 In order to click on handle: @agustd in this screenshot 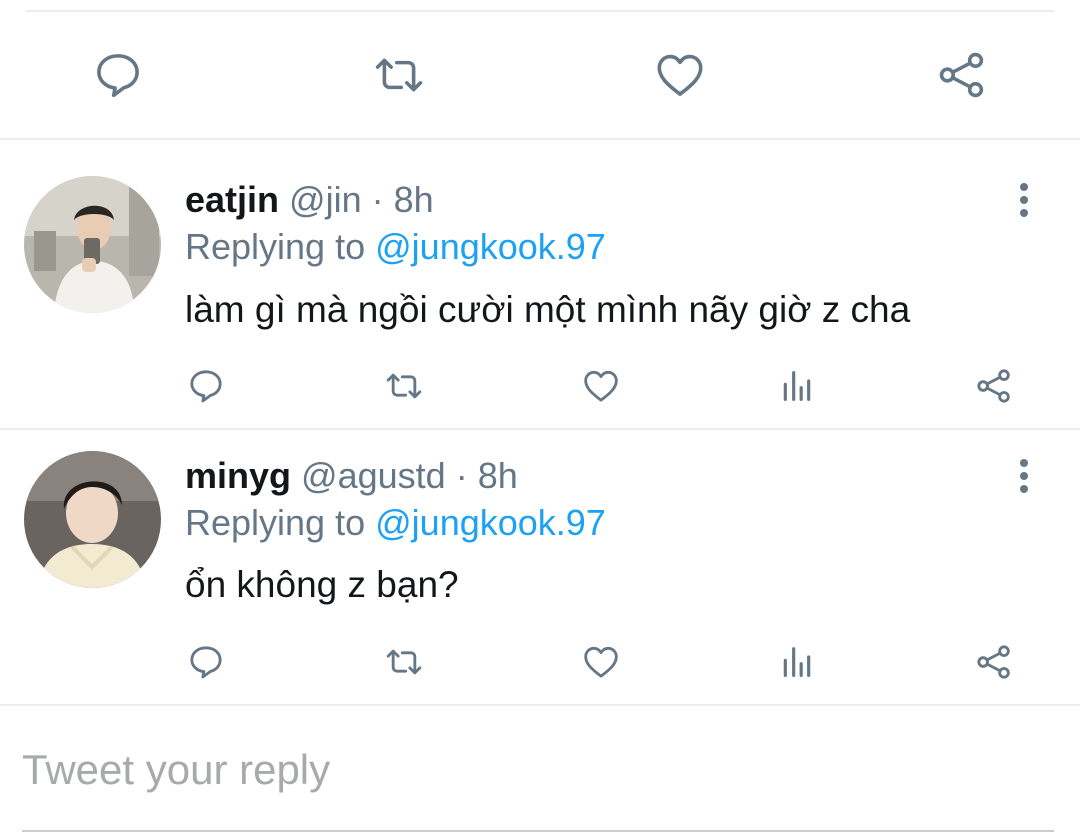, I will do `click(373, 475)`.